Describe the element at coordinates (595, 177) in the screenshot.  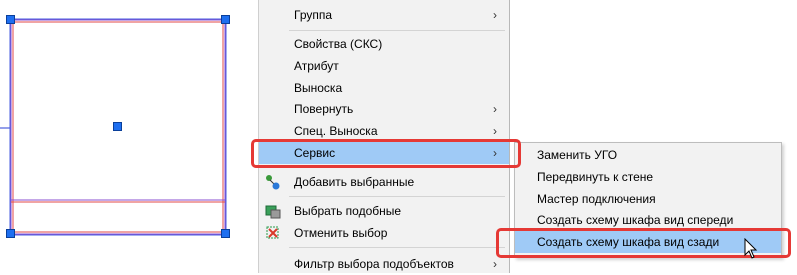
I see `submenu-item-label: Передвинуть к стене` at that location.